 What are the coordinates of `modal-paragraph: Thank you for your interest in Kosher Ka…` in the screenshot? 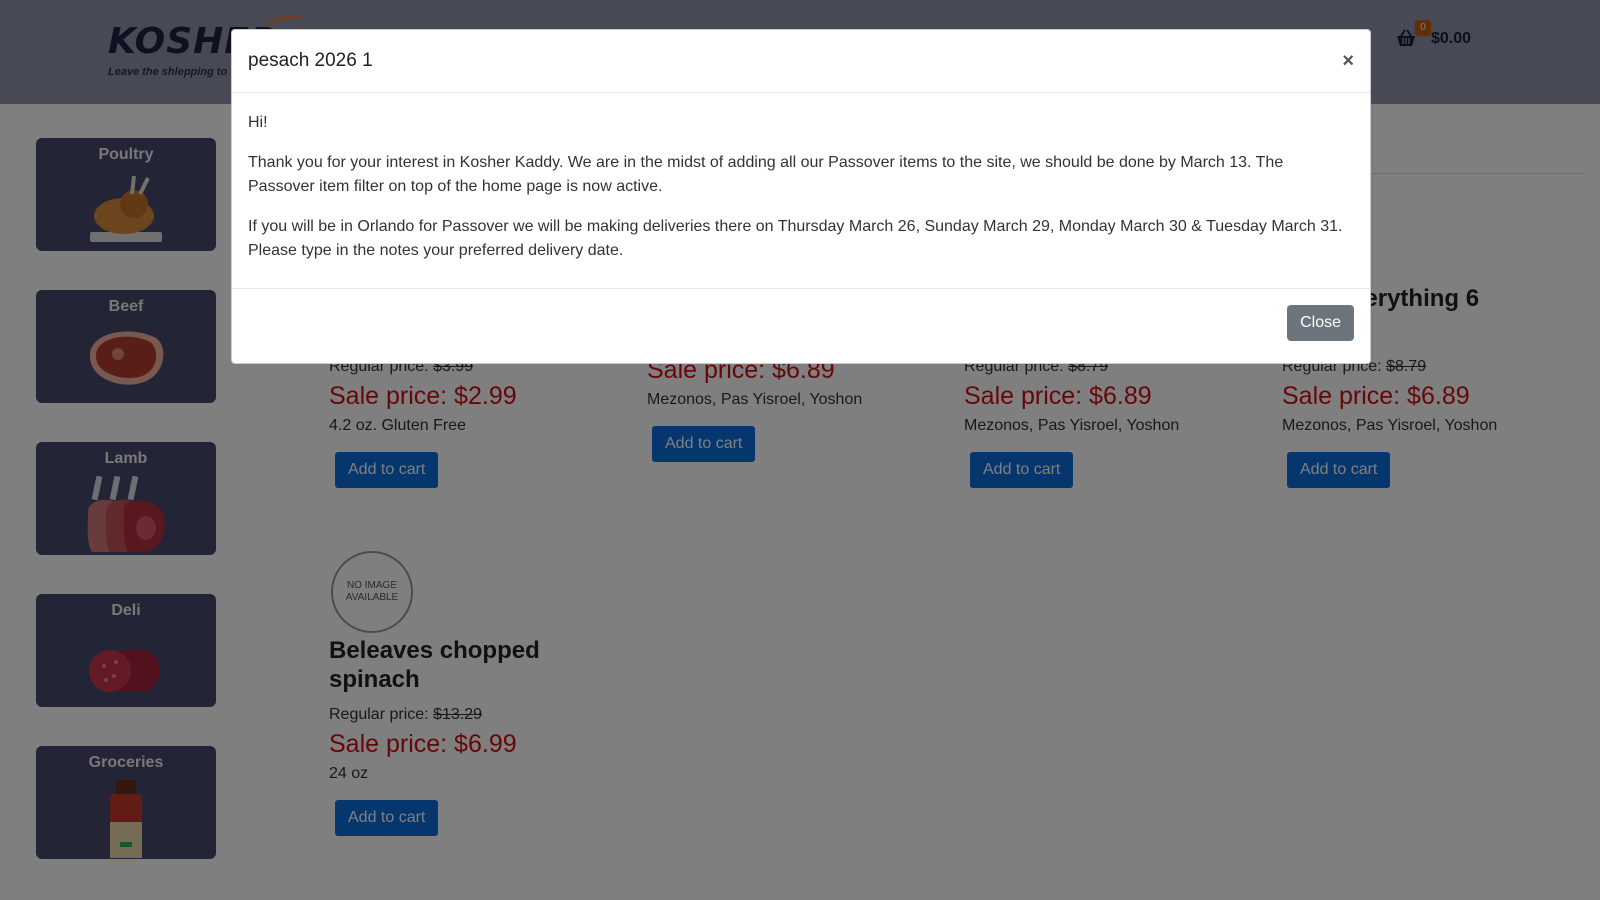 It's located at (766, 174).